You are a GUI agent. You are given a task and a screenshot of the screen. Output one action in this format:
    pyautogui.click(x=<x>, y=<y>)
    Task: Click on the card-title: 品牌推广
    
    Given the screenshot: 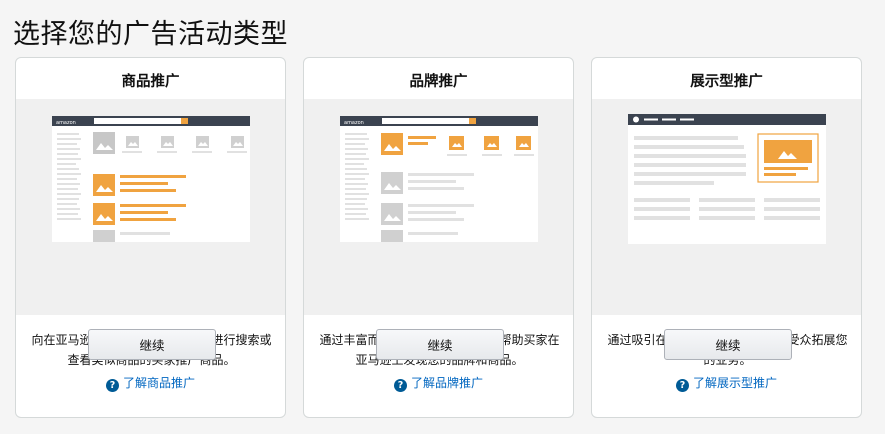 What is the action you would take?
    pyautogui.click(x=438, y=82)
    